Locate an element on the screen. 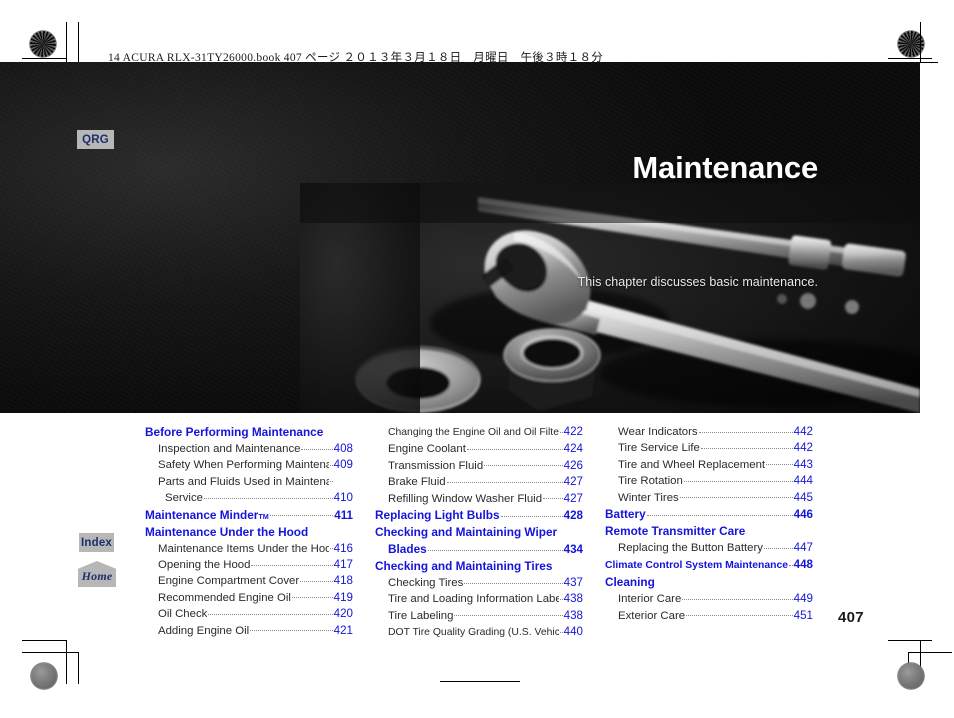  toc-entry-label: Wear Indicators is located at coordinates (658, 432).